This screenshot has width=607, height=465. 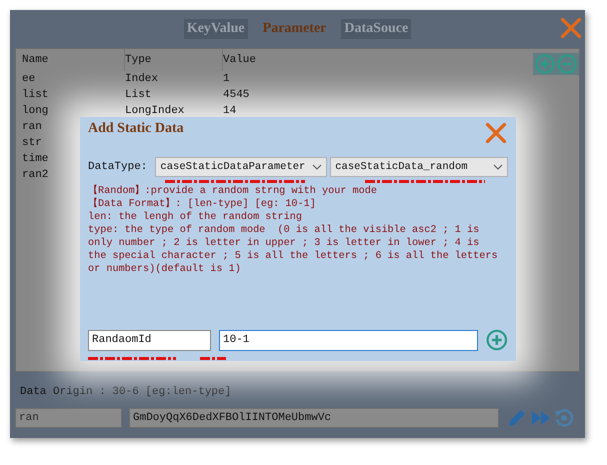 What do you see at coordinates (35, 175) in the screenshot?
I see `table-cell: ran2` at bounding box center [35, 175].